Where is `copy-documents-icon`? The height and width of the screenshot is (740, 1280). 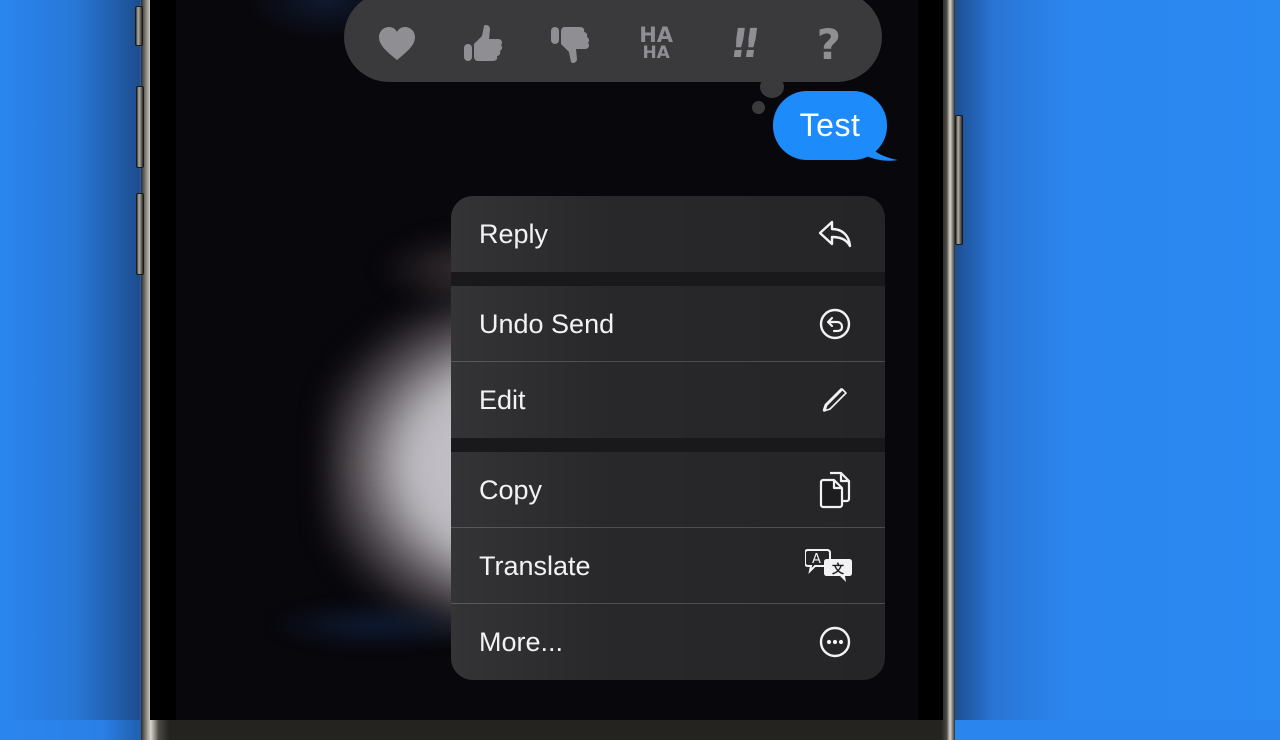
copy-documents-icon is located at coordinates (835, 490).